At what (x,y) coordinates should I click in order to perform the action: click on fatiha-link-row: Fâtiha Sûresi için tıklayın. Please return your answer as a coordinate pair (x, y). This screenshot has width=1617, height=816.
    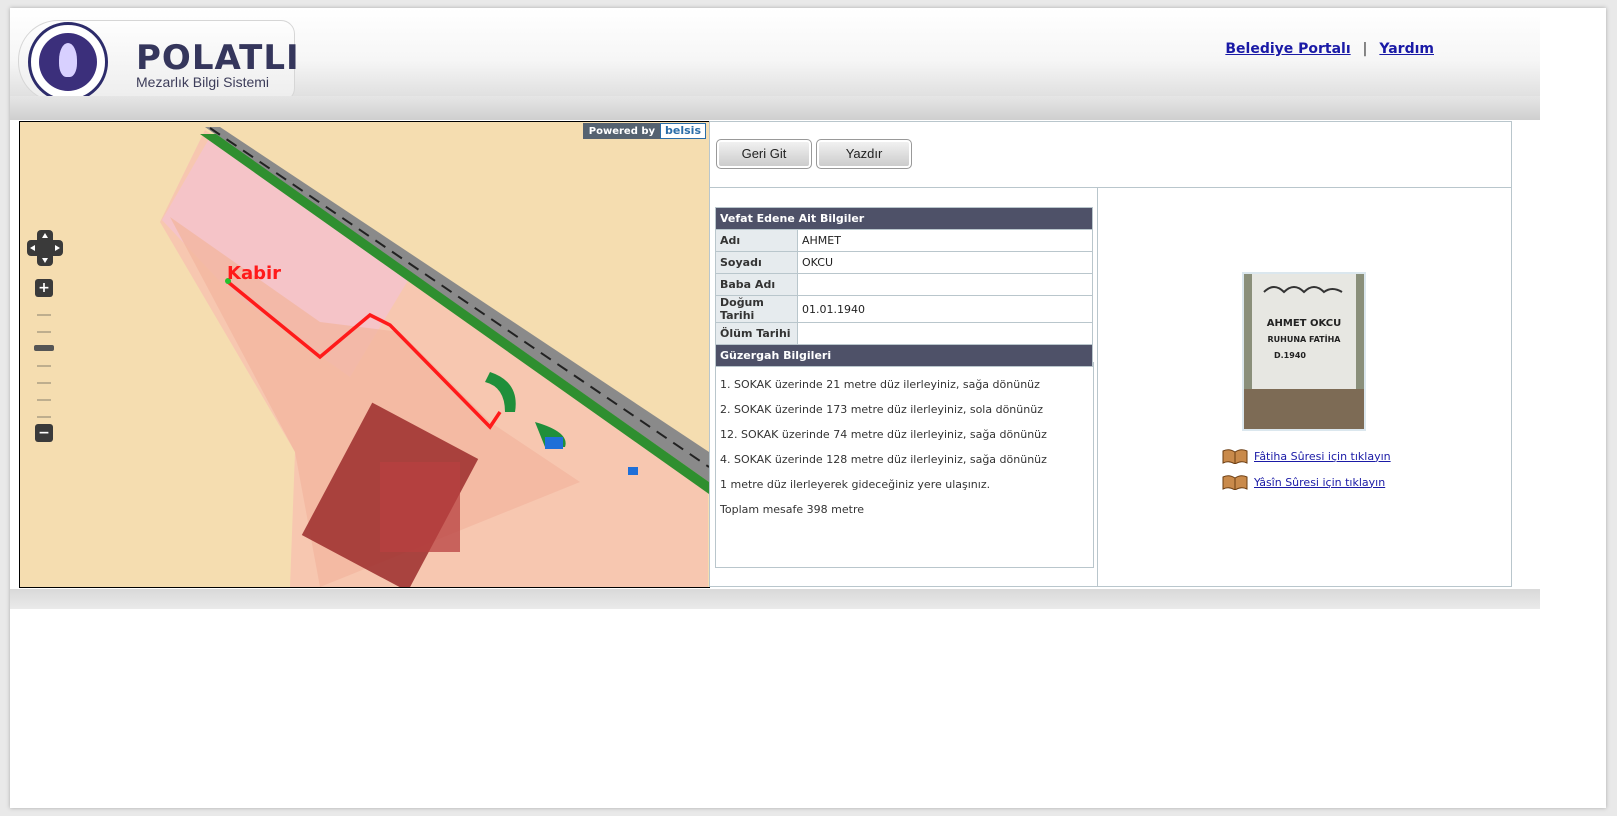
    Looking at the image, I should click on (1306, 456).